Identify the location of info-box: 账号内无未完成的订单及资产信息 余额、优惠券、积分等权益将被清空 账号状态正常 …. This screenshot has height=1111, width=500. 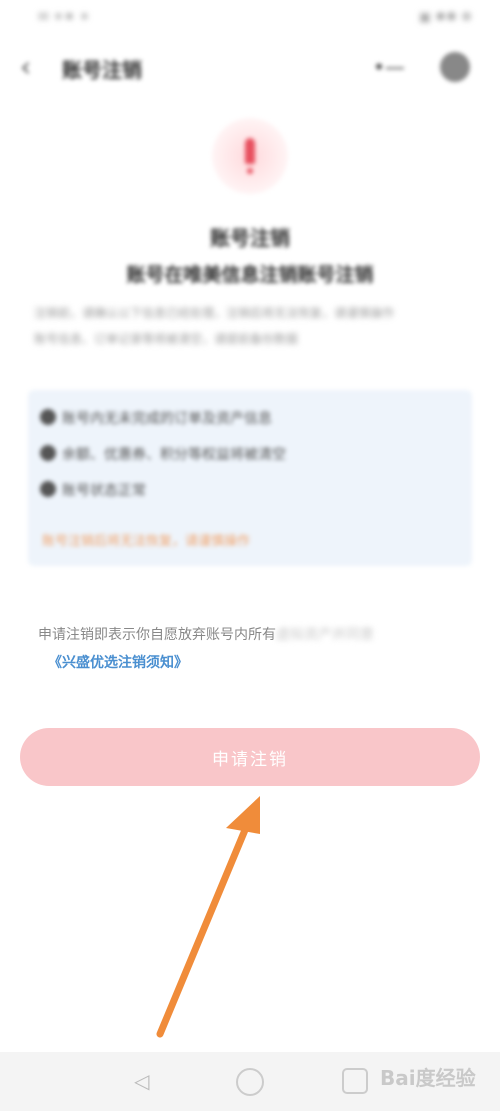
(250, 478).